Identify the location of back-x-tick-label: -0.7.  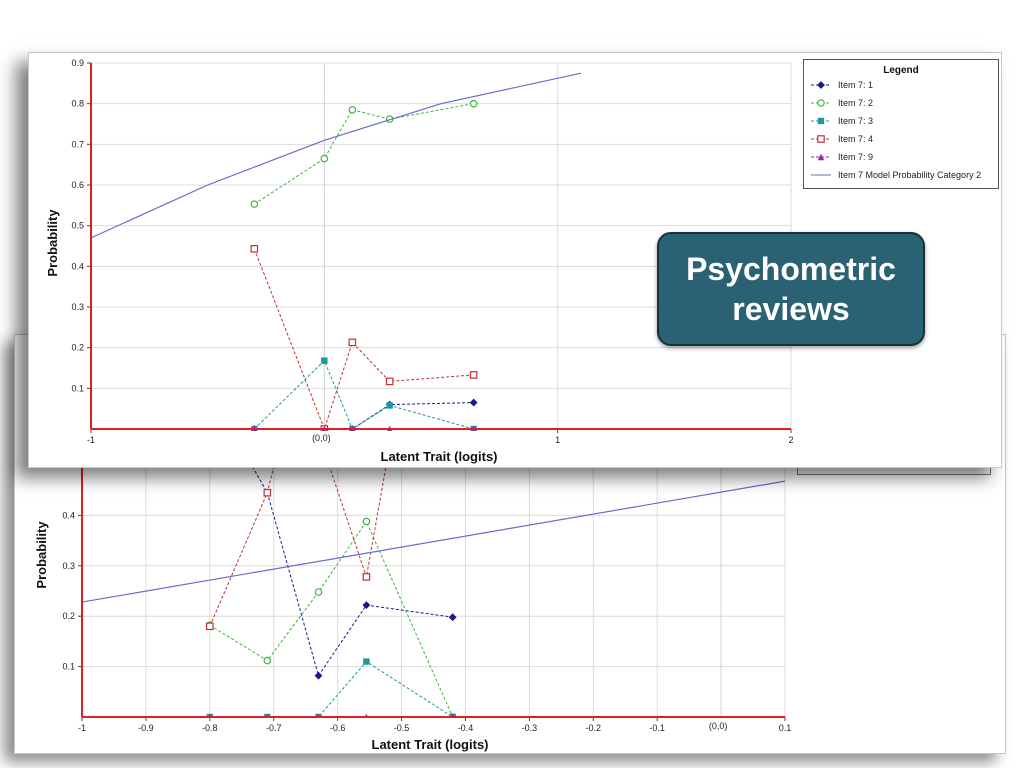
(274, 728).